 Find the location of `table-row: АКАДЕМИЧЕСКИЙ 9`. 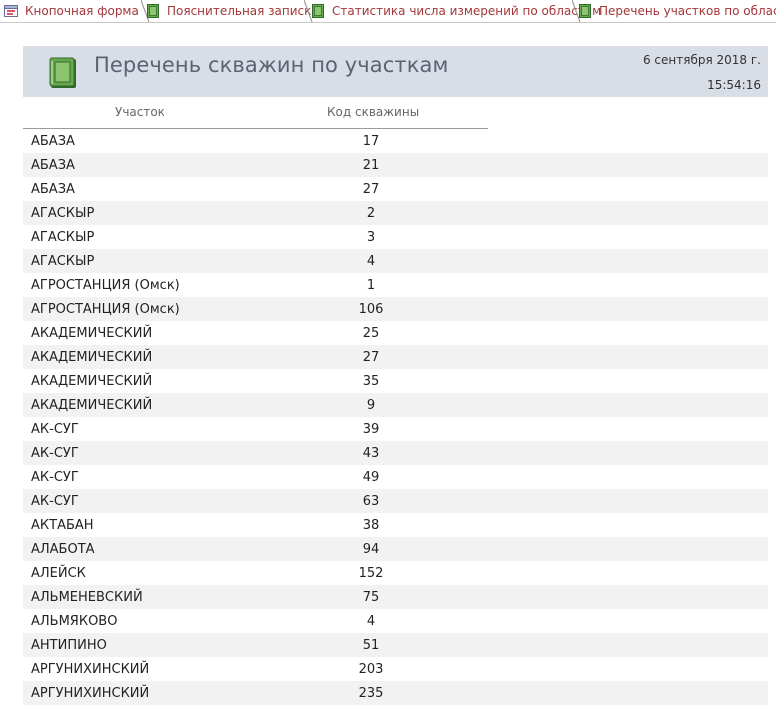

table-row: АКАДЕМИЧЕСКИЙ 9 is located at coordinates (395, 405).